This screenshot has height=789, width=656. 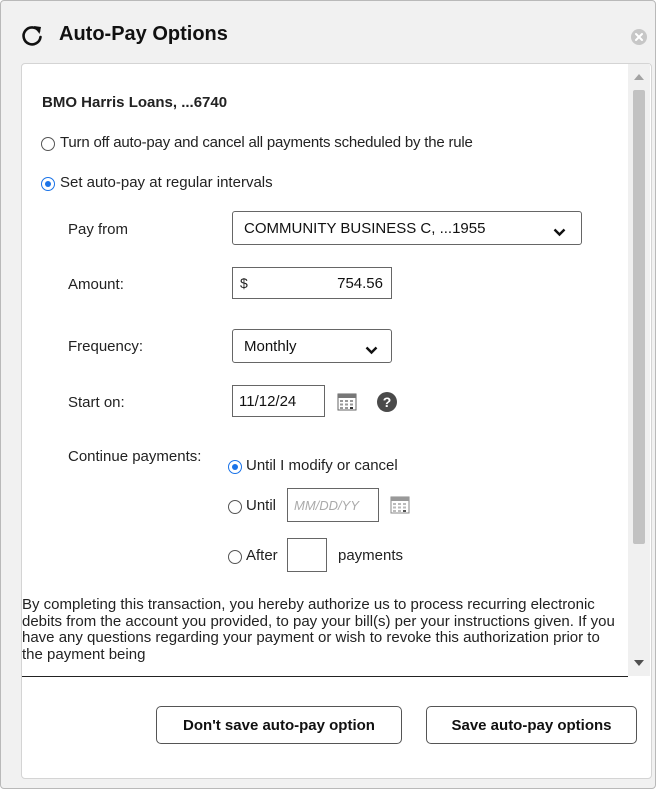 What do you see at coordinates (261, 505) in the screenshot?
I see `until-date-label: Until` at bounding box center [261, 505].